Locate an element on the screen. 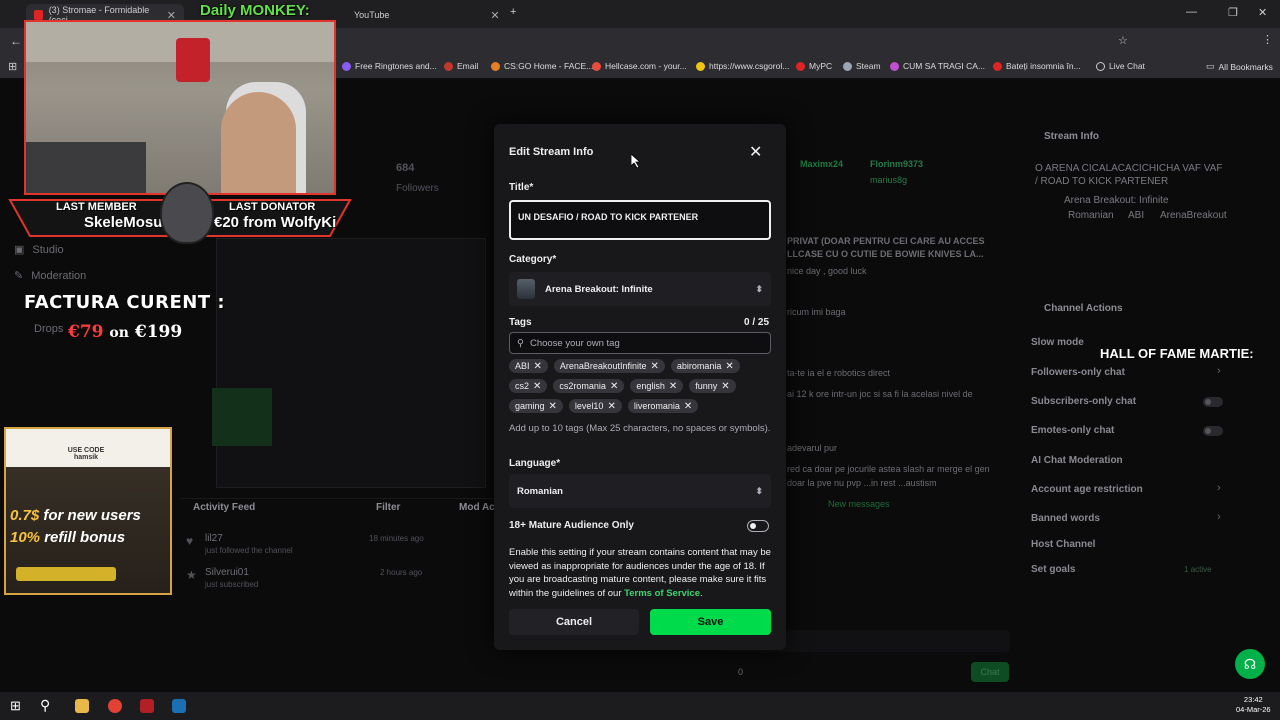 The image size is (1280, 720). last-member-label: LAST MEMBER is located at coordinates (96, 207).